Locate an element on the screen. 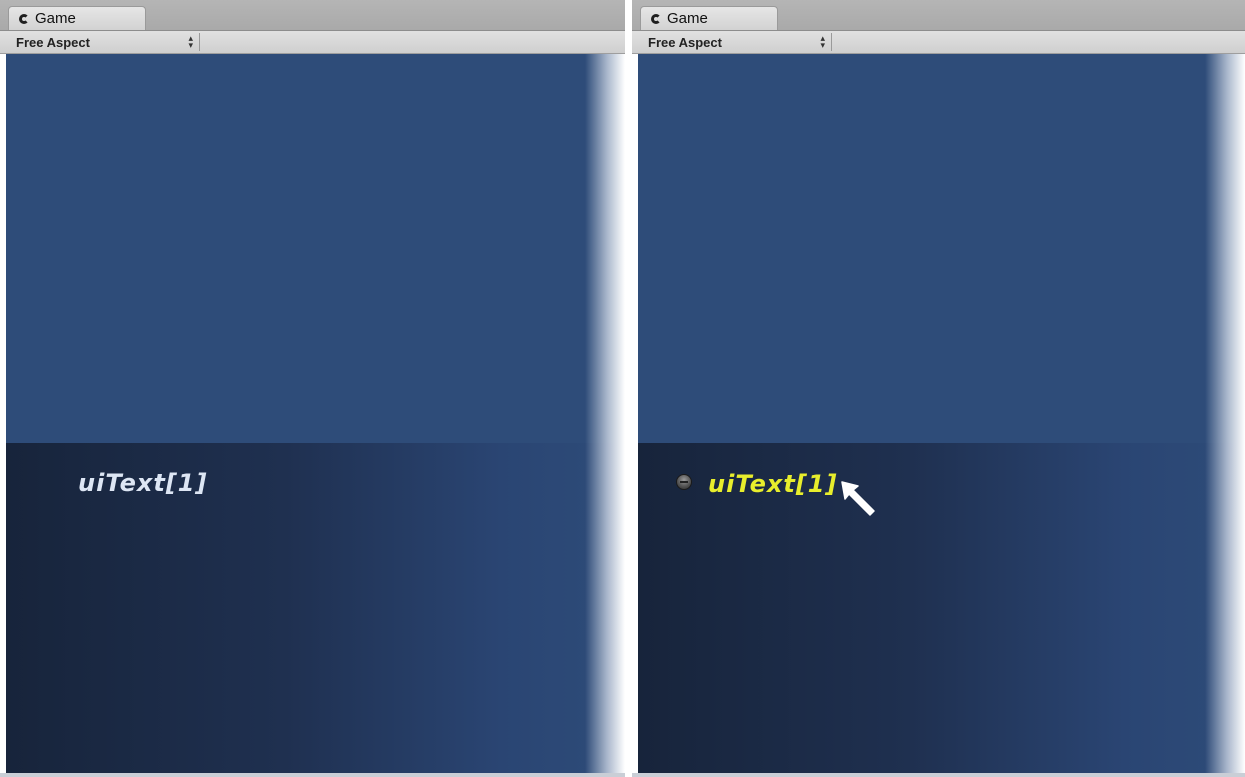 This screenshot has width=1245, height=777. radio-icon is located at coordinates (684, 482).